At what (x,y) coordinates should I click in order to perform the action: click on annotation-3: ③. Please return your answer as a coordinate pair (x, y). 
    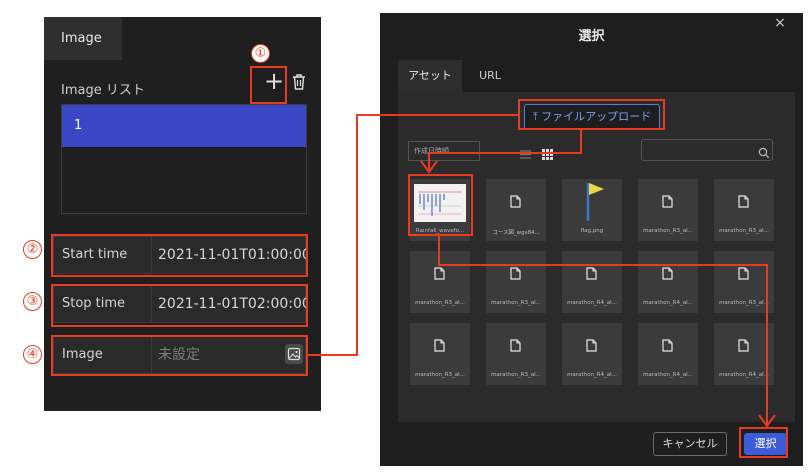
    Looking at the image, I should click on (32, 301).